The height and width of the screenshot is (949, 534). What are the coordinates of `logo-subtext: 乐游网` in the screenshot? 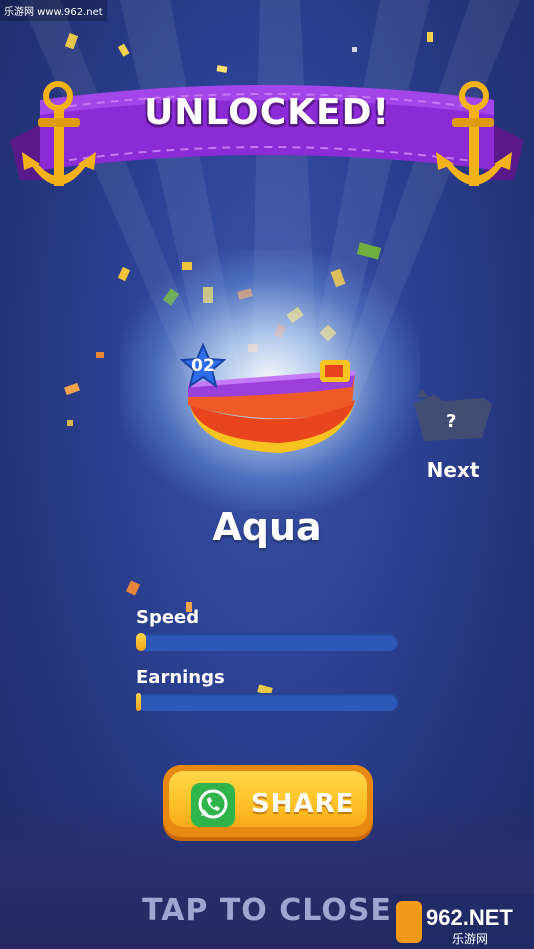 It's located at (470, 939).